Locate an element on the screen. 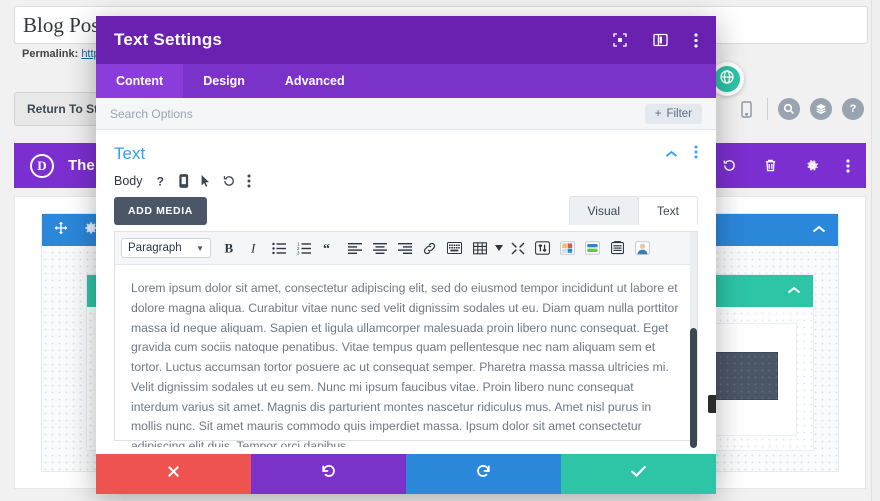 The height and width of the screenshot is (501, 880). align-center-icon is located at coordinates (379, 248).